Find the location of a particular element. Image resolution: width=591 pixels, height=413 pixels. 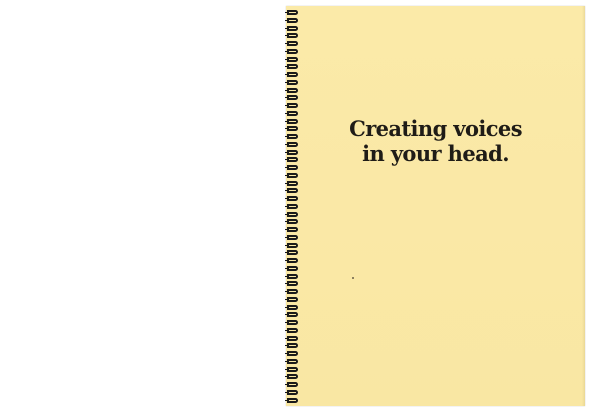

cover-title-line-1: Creating voices is located at coordinates (435, 128).